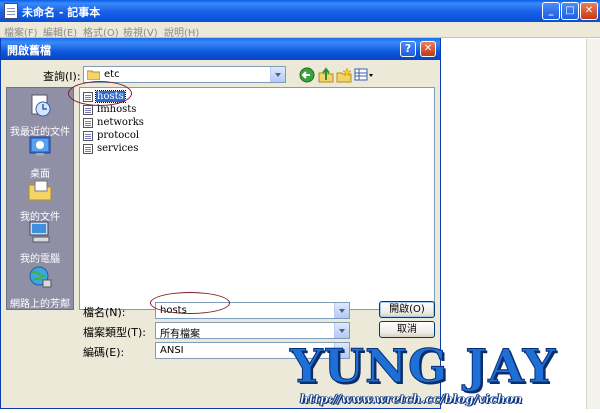 Image resolution: width=600 pixels, height=413 pixels. Describe the element at coordinates (411, 399) in the screenshot. I see `watermark-url: http://www.wretch.cc/blog/vichon` at that location.